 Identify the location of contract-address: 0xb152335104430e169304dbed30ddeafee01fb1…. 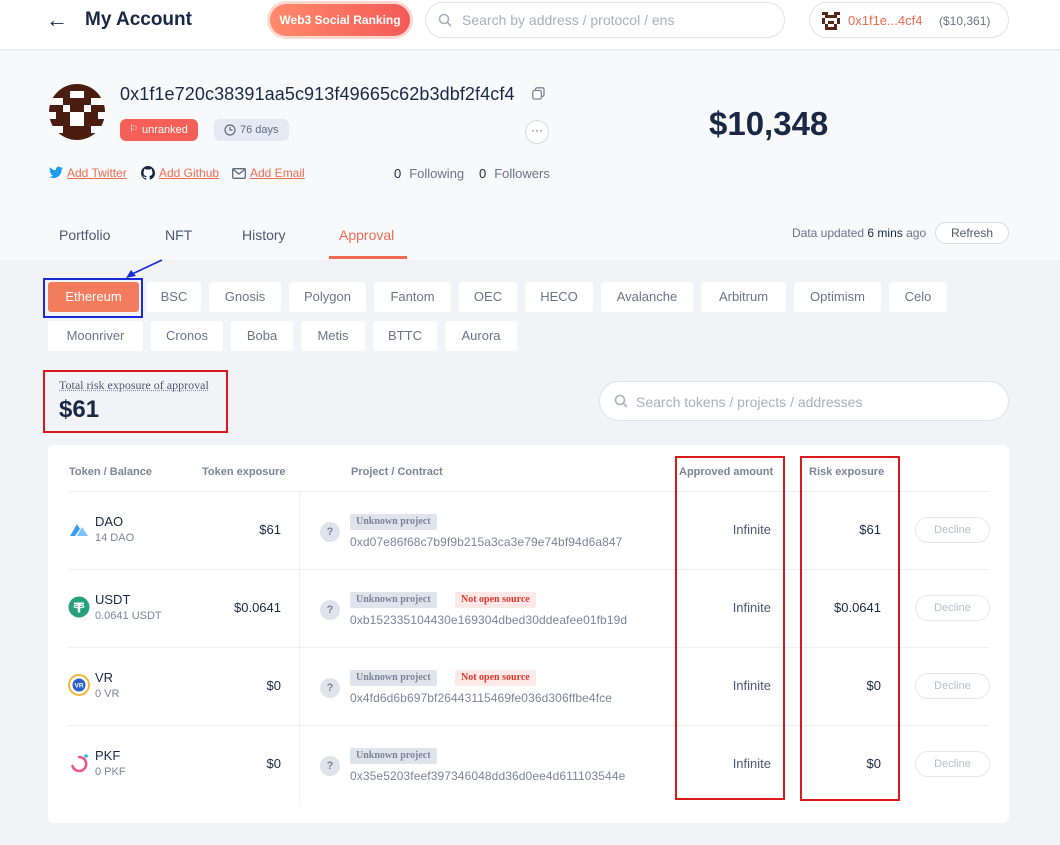
(488, 620).